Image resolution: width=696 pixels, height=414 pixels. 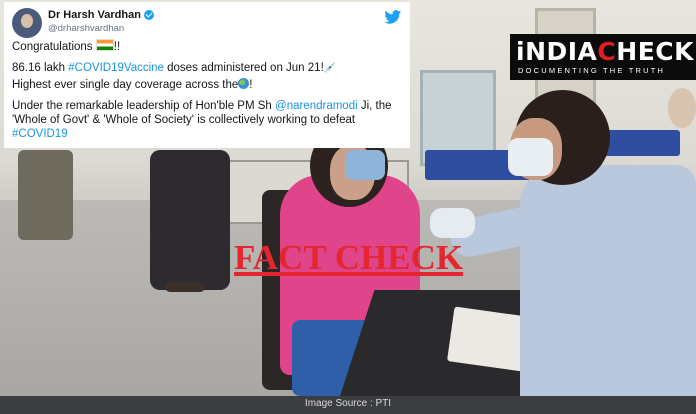 What do you see at coordinates (330, 68) in the screenshot?
I see `syringe-icon: 💉` at bounding box center [330, 68].